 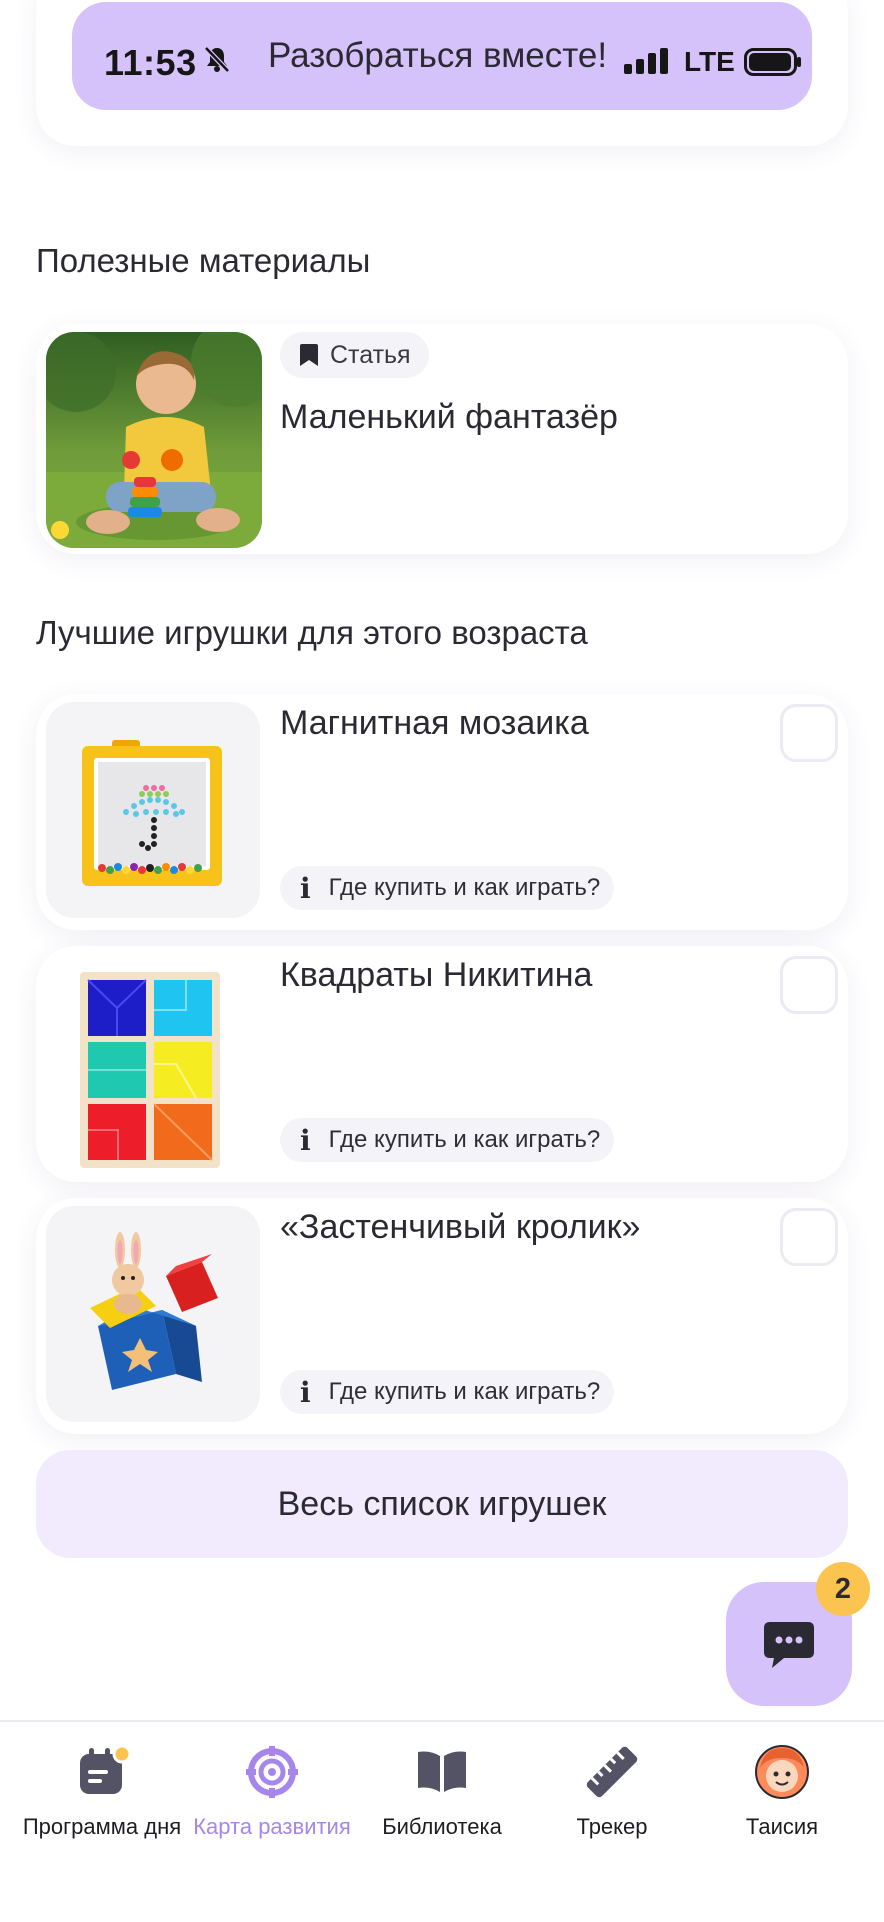 I want to click on target-icon, so click(x=272, y=1772).